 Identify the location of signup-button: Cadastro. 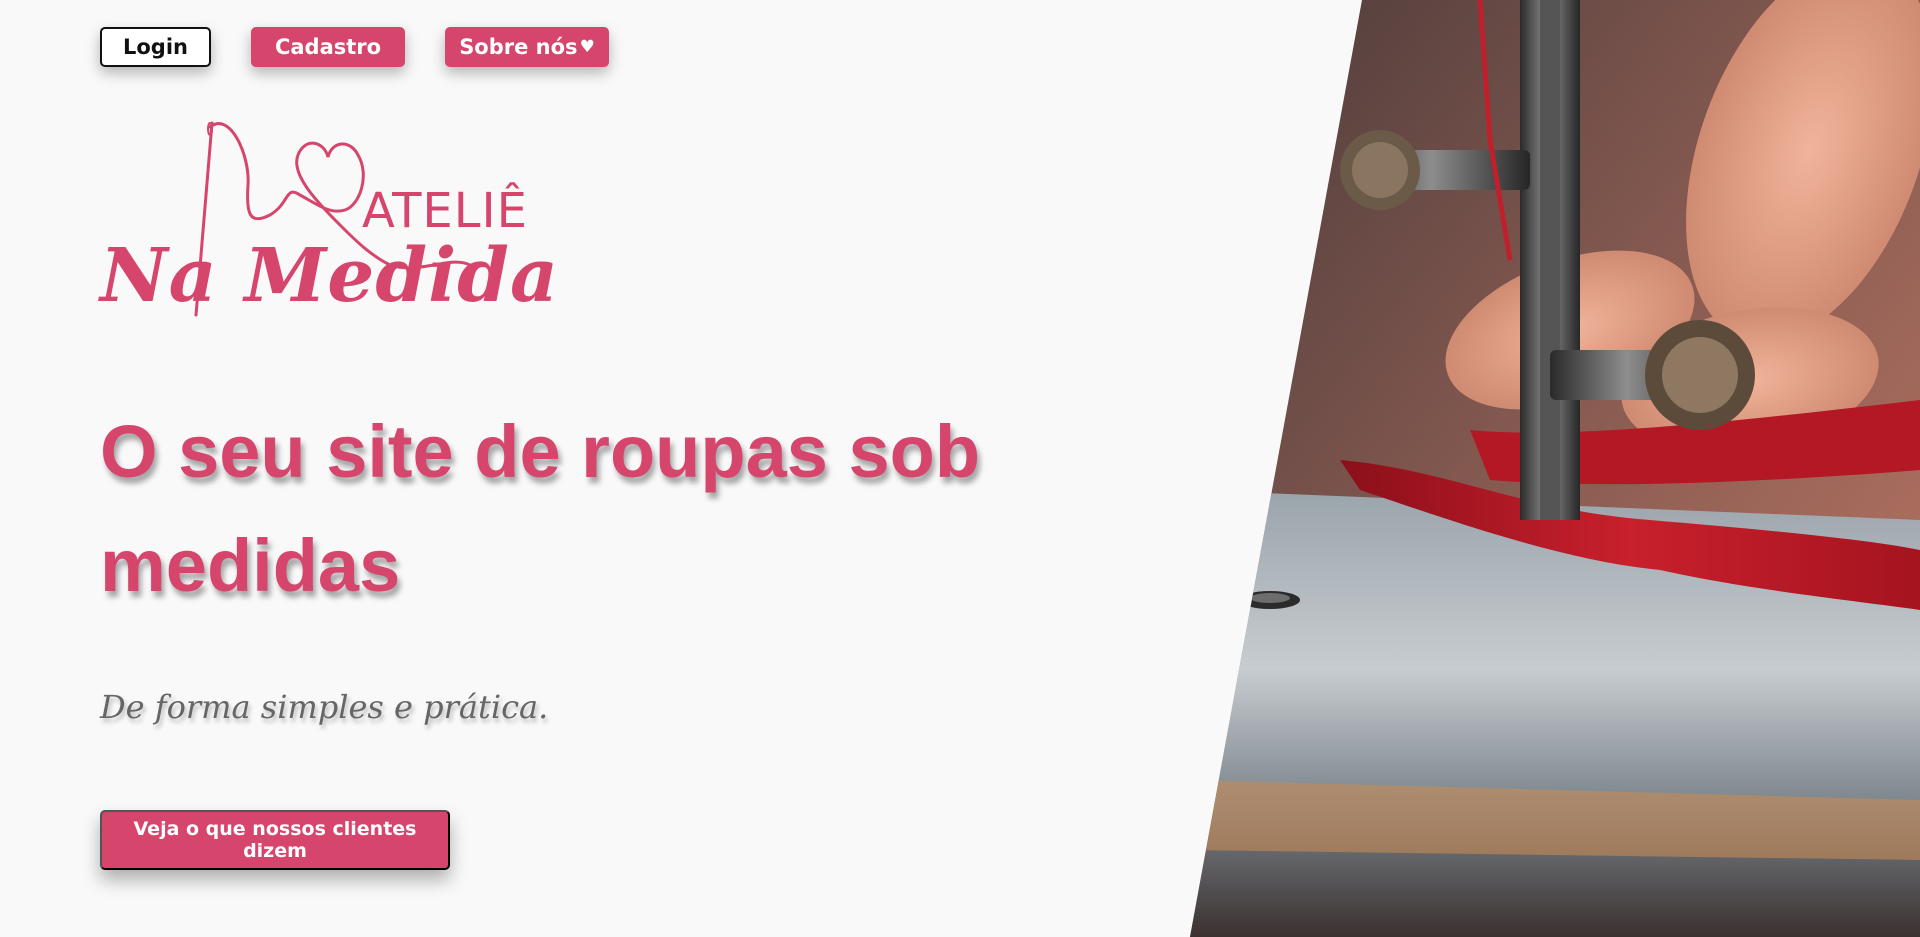
(328, 47).